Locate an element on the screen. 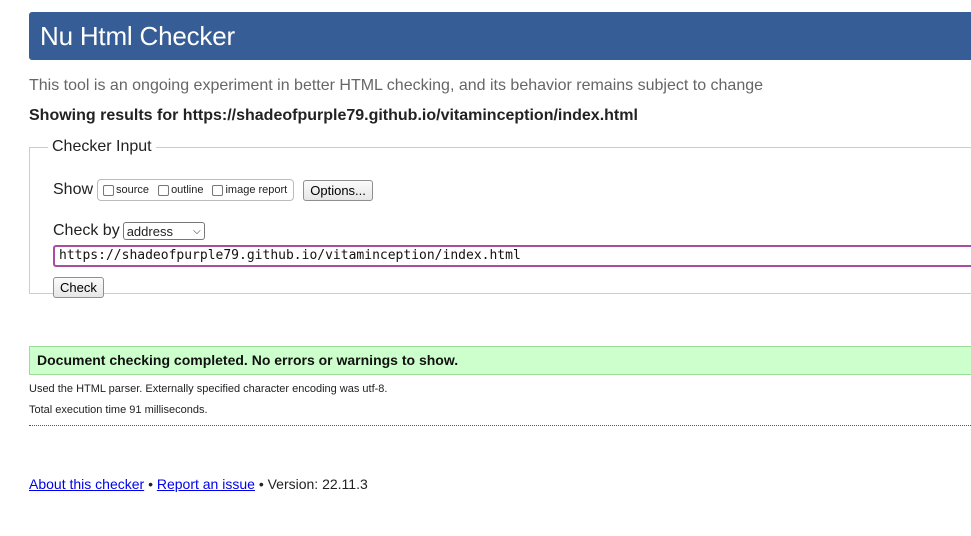  version-text: Version: 22.11.3 is located at coordinates (317, 484).